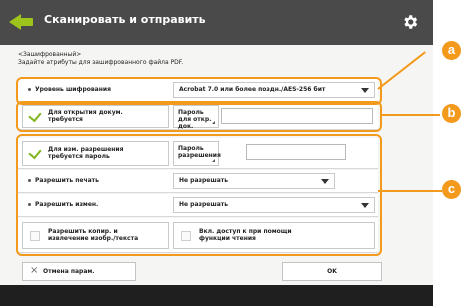  Describe the element at coordinates (125, 19) in the screenshot. I see `page-title: Сканировать и отправить` at that location.